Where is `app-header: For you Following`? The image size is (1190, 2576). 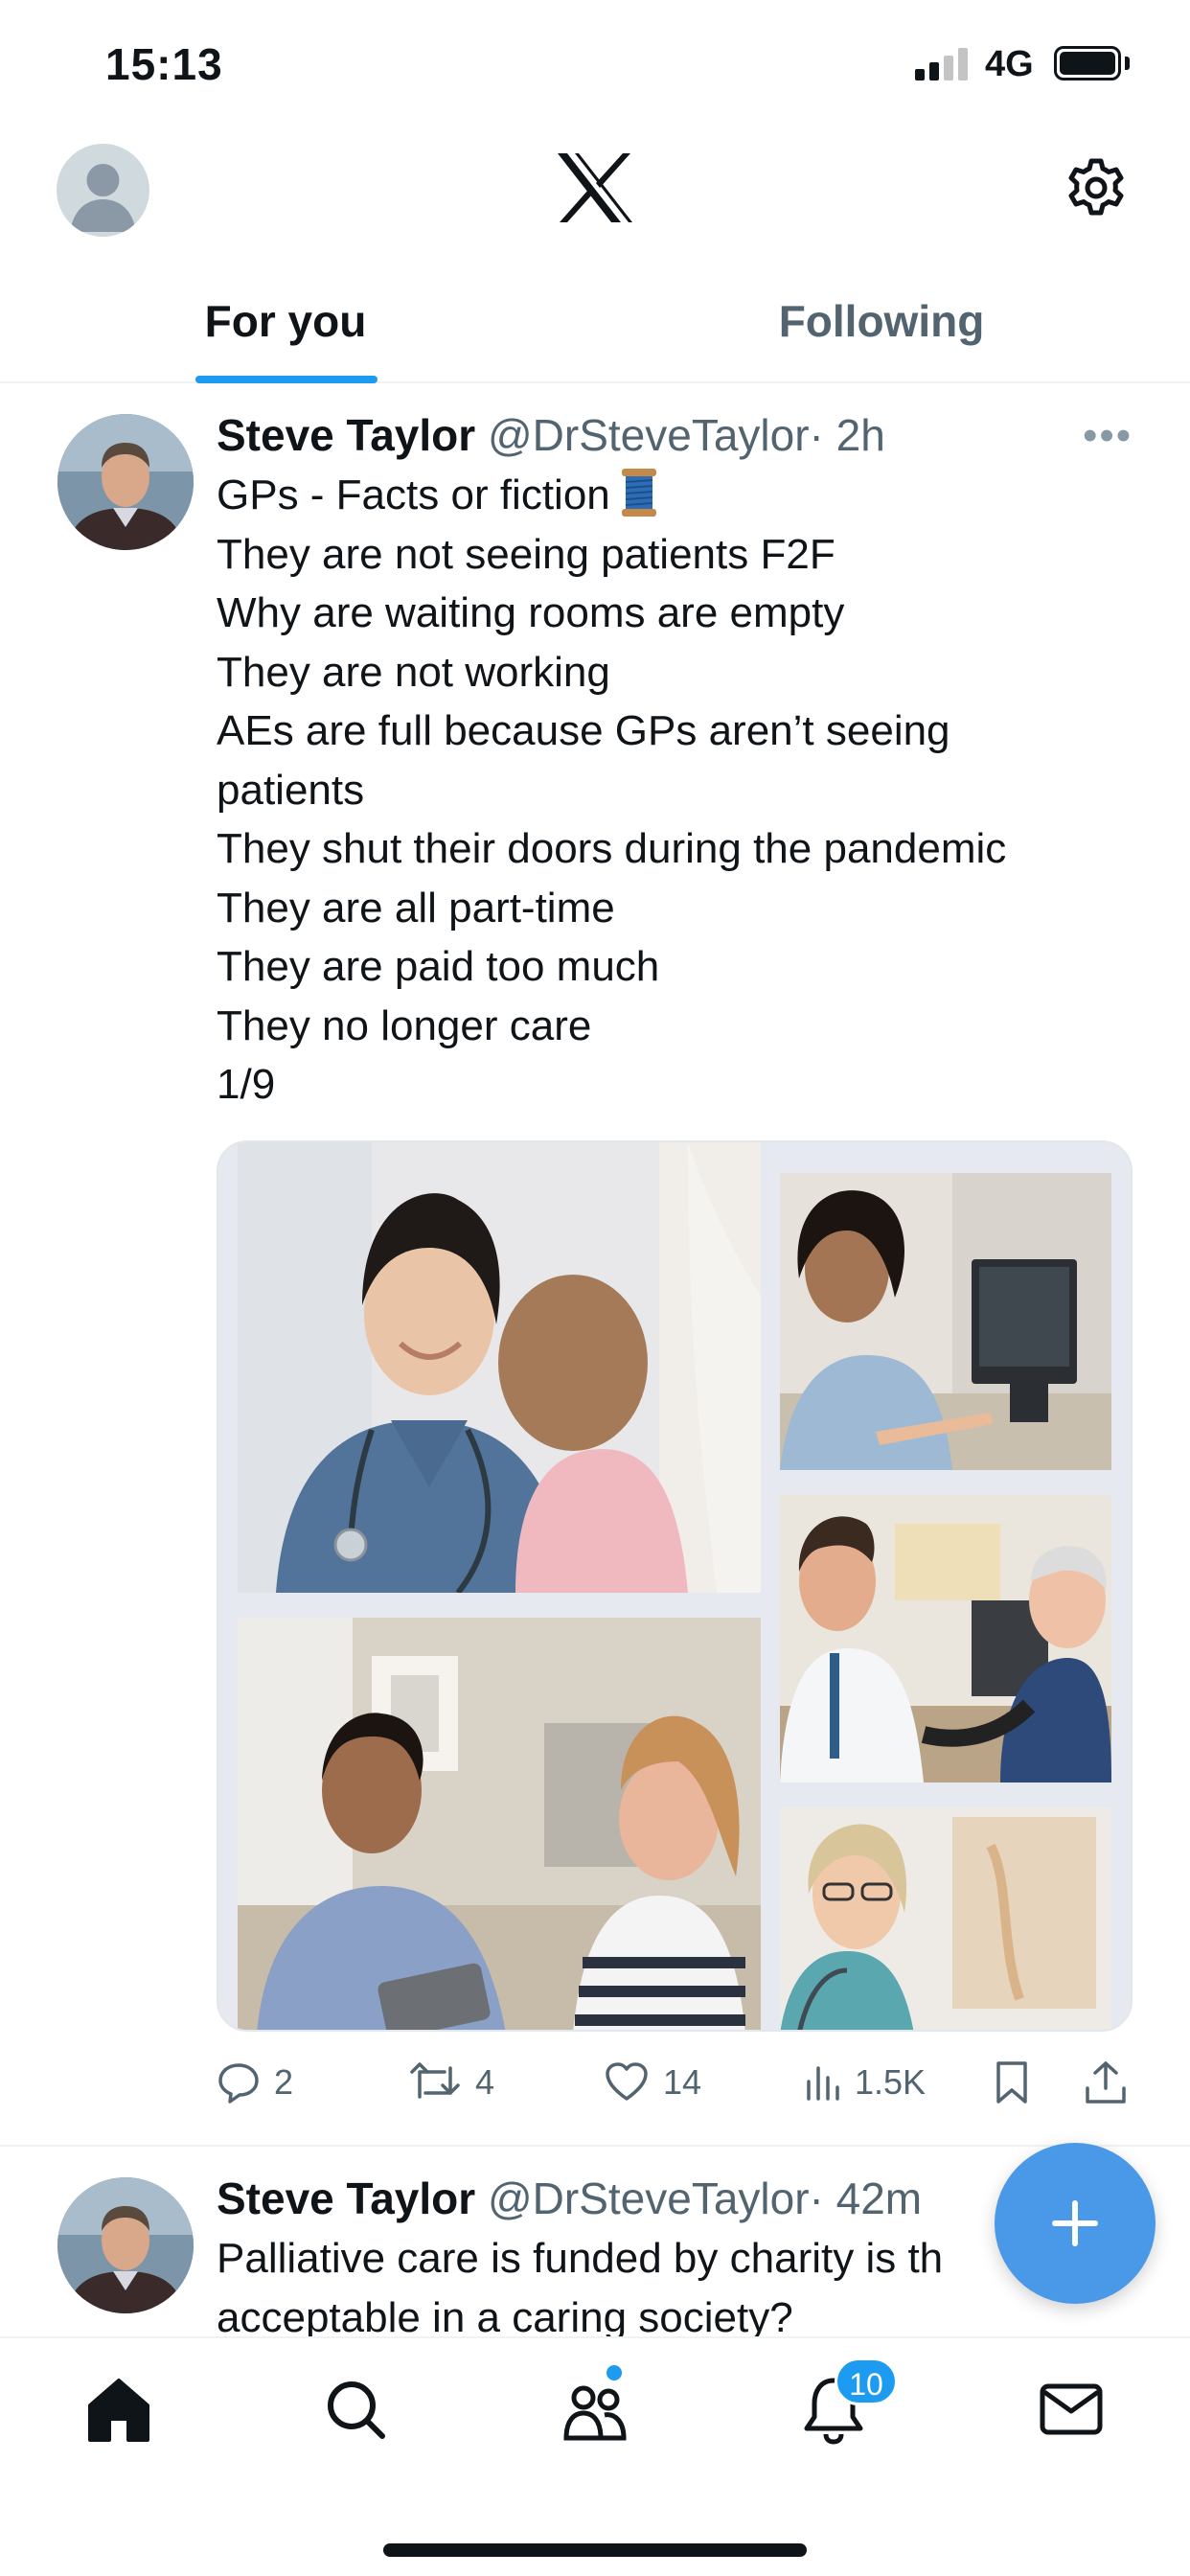
app-header: For you Following is located at coordinates (595, 258).